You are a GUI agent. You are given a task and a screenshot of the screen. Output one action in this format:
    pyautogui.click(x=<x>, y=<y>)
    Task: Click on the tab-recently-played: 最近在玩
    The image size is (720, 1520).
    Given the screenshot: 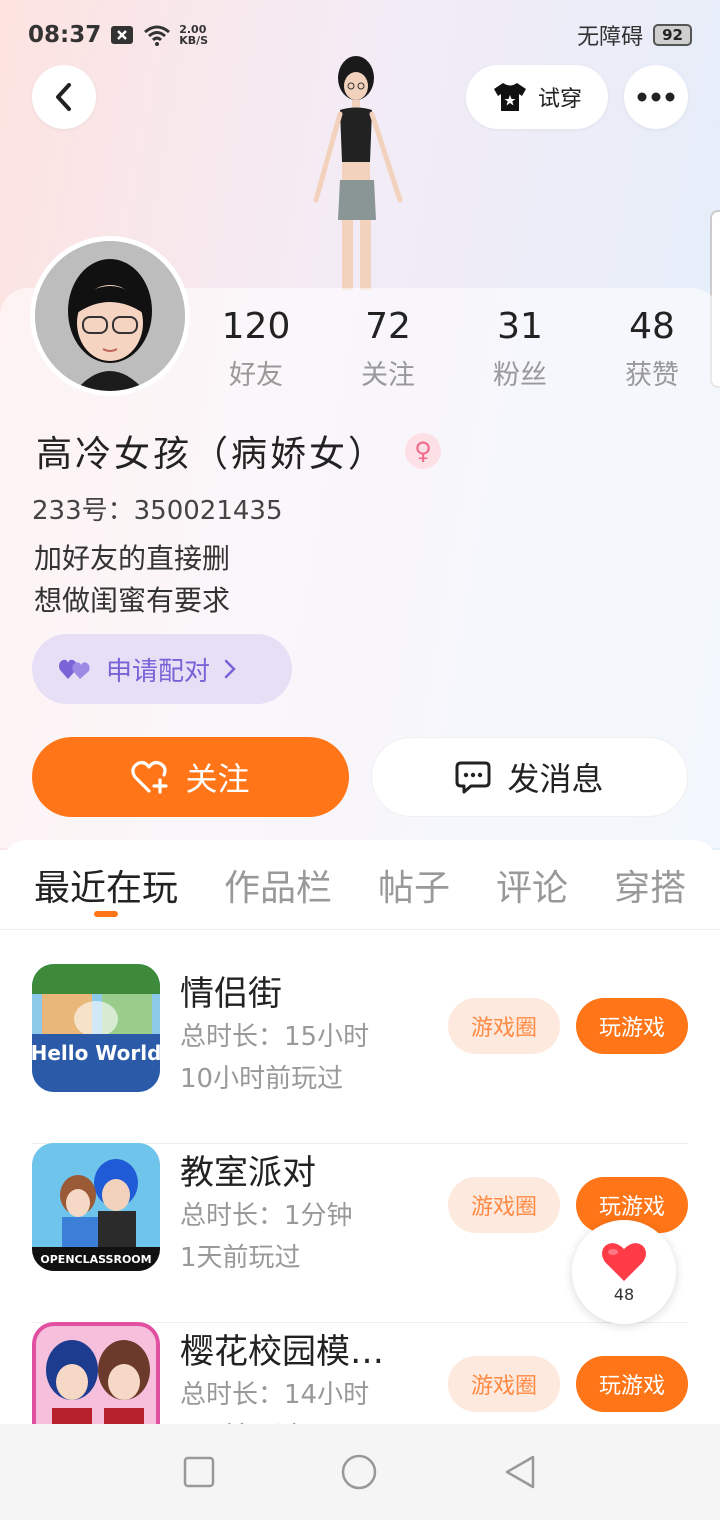 What is the action you would take?
    pyautogui.click(x=106, y=888)
    